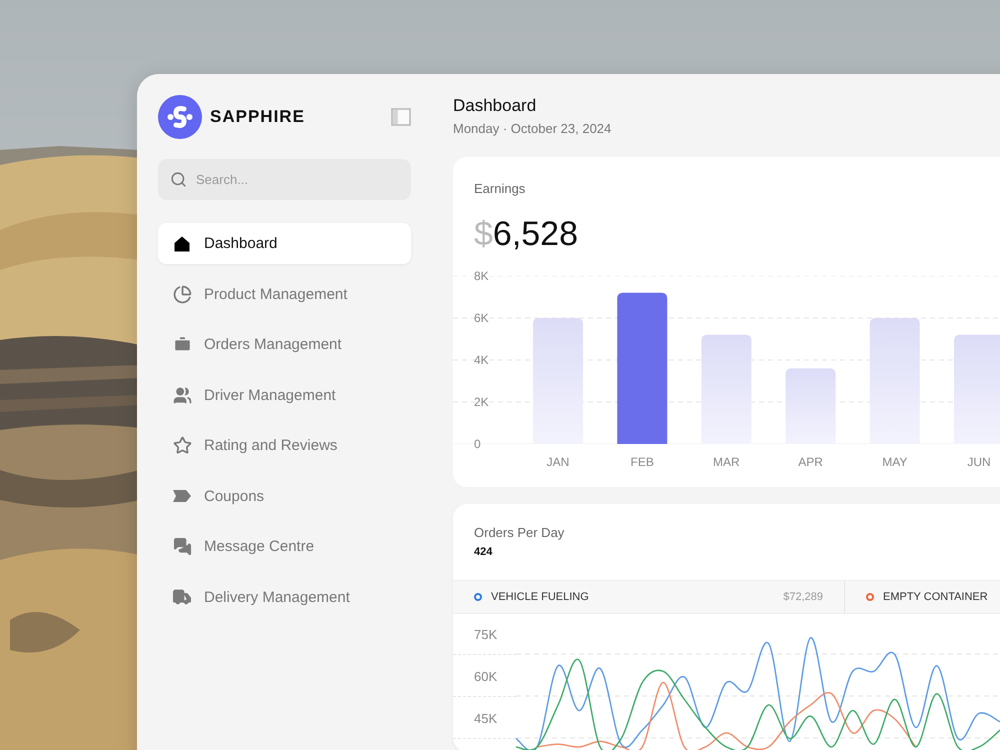 The width and height of the screenshot is (1000, 750). Describe the element at coordinates (803, 597) in the screenshot. I see `legend-value: $72,289` at that location.